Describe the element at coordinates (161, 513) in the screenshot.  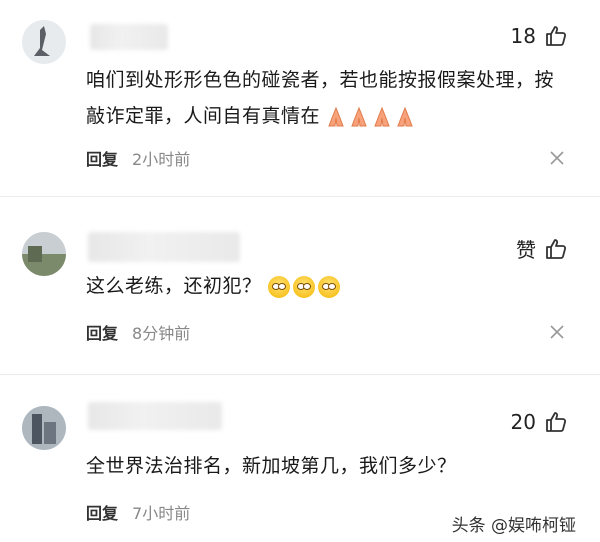
I see `timestamp: 7小时前` at that location.